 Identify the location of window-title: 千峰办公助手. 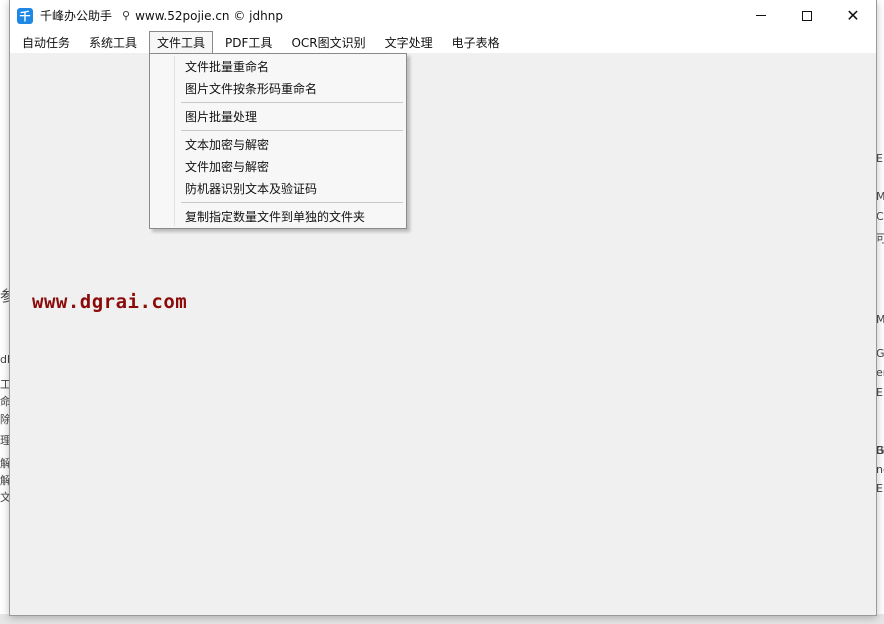
(76, 16).